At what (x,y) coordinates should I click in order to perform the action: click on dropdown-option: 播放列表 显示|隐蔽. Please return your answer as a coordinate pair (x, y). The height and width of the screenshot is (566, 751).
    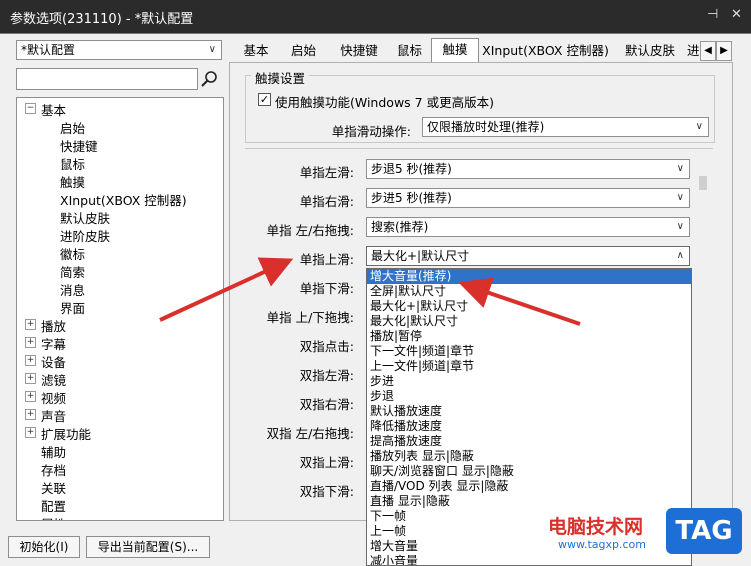
    Looking at the image, I should click on (529, 456).